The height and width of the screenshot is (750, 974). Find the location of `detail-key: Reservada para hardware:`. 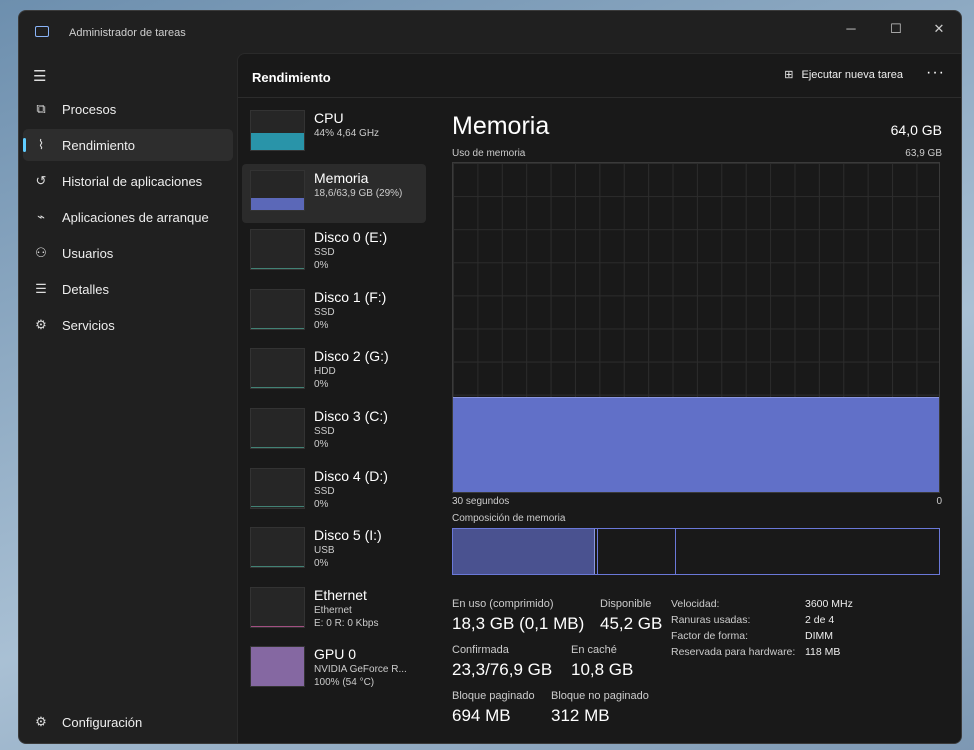

detail-key: Reservada para hardware: is located at coordinates (733, 652).